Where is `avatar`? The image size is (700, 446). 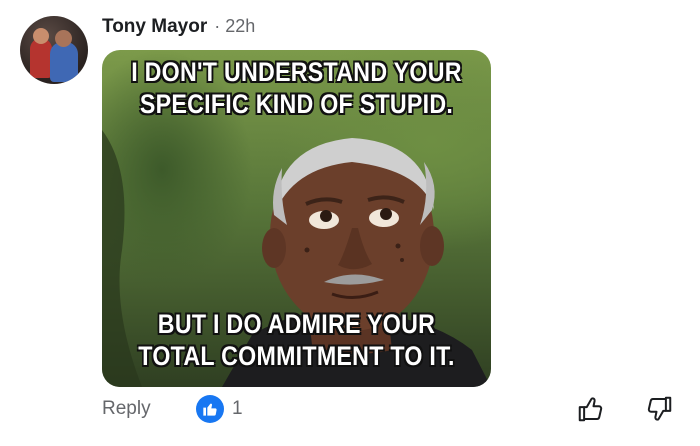
avatar is located at coordinates (54, 50).